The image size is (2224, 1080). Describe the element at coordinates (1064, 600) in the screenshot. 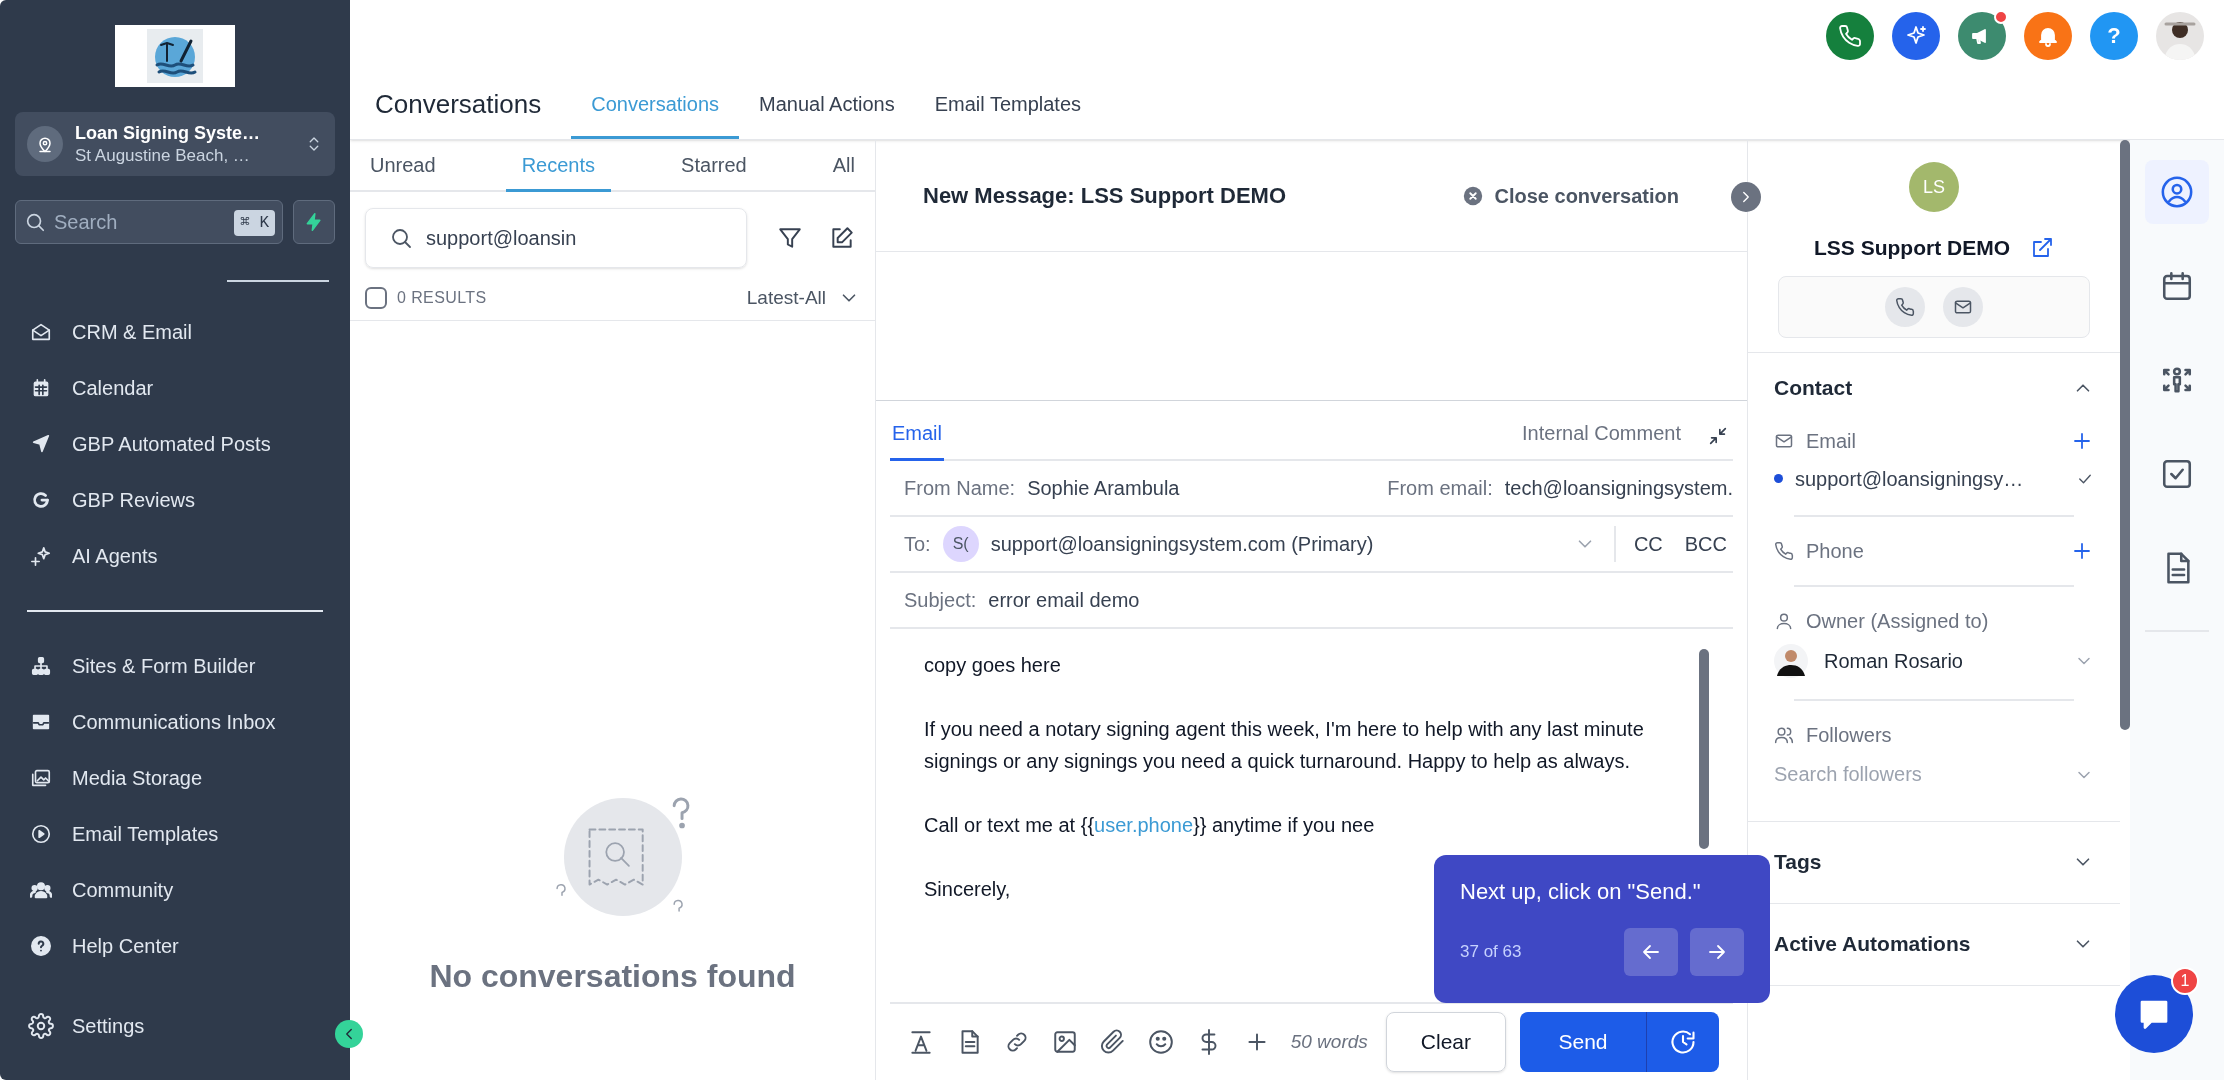

I see `subject-value: error email demo` at that location.